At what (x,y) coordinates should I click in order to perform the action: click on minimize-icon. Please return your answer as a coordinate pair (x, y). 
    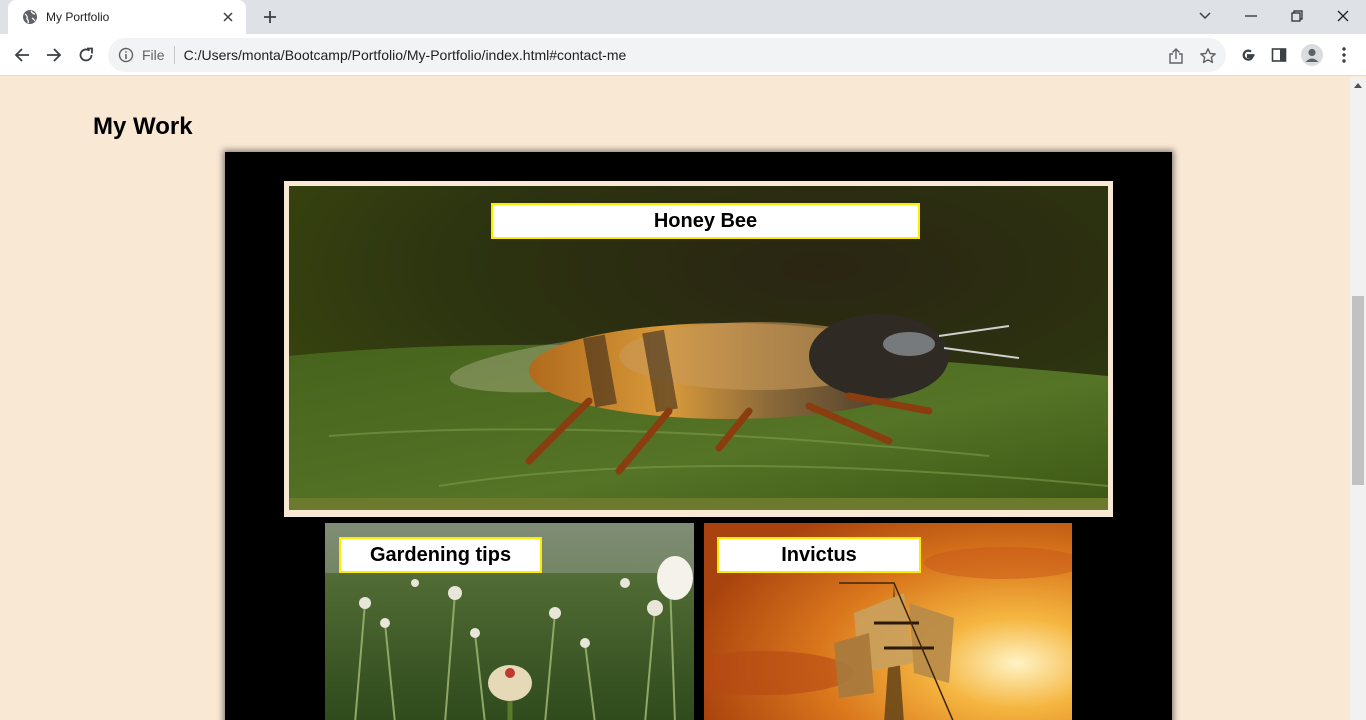
    Looking at the image, I should click on (1251, 16).